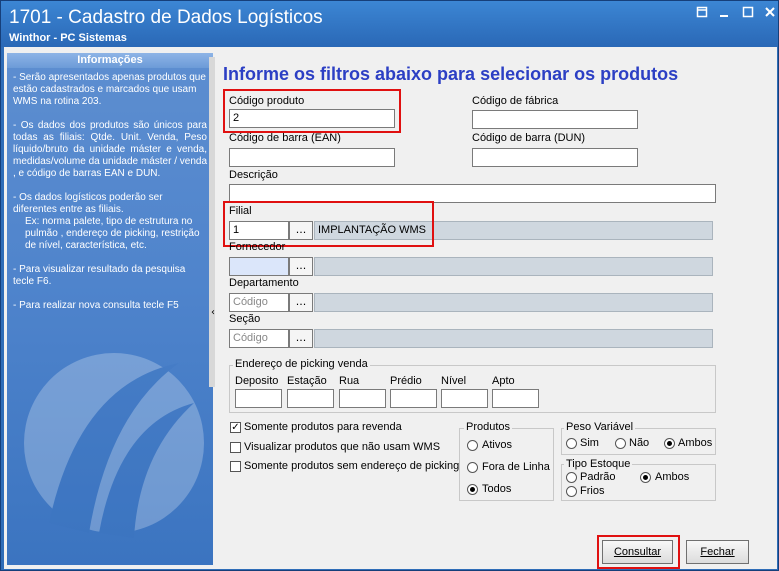 The height and width of the screenshot is (571, 779). What do you see at coordinates (301, 364) in the screenshot?
I see `picking-group-title: Endereço de picking venda` at bounding box center [301, 364].